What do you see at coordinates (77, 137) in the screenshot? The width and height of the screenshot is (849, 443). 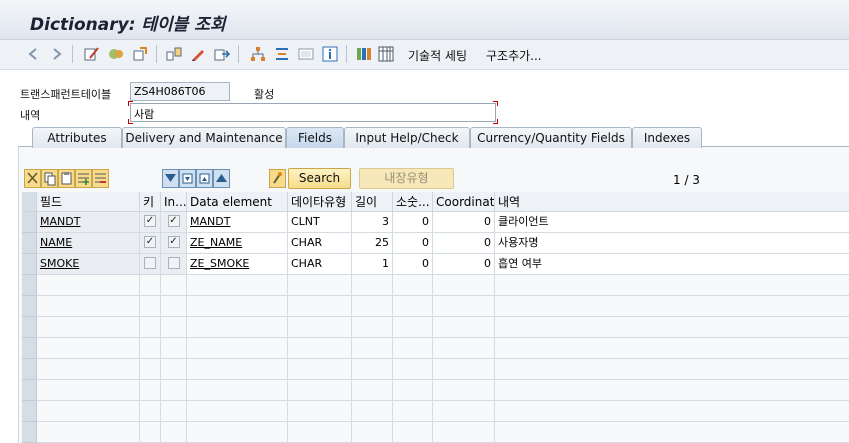 I see `tab-attributes: Attributes` at bounding box center [77, 137].